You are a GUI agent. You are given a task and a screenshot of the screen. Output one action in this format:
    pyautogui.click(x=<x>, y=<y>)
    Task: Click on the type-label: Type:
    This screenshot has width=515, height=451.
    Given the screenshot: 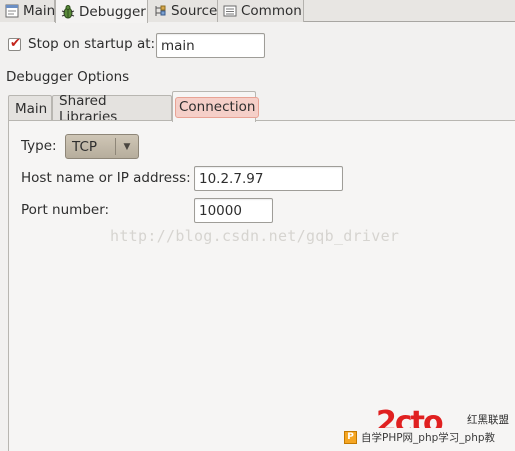 What is the action you would take?
    pyautogui.click(x=39, y=146)
    